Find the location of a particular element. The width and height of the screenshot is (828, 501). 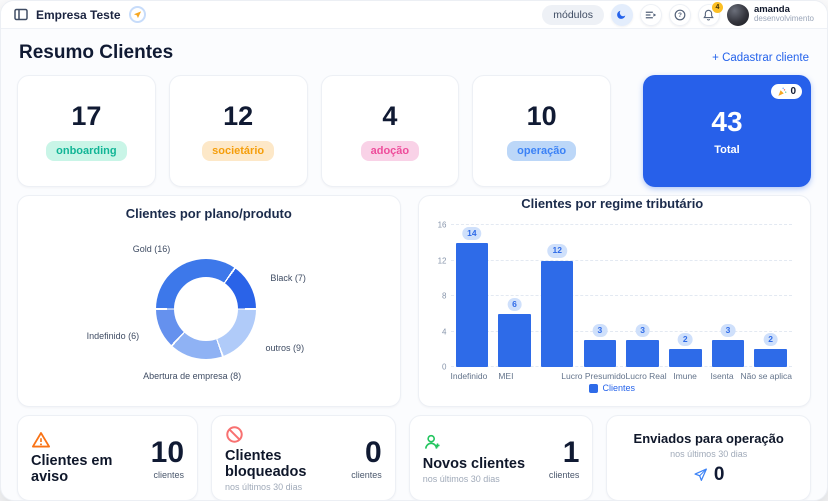

total-label: Total is located at coordinates (727, 150).